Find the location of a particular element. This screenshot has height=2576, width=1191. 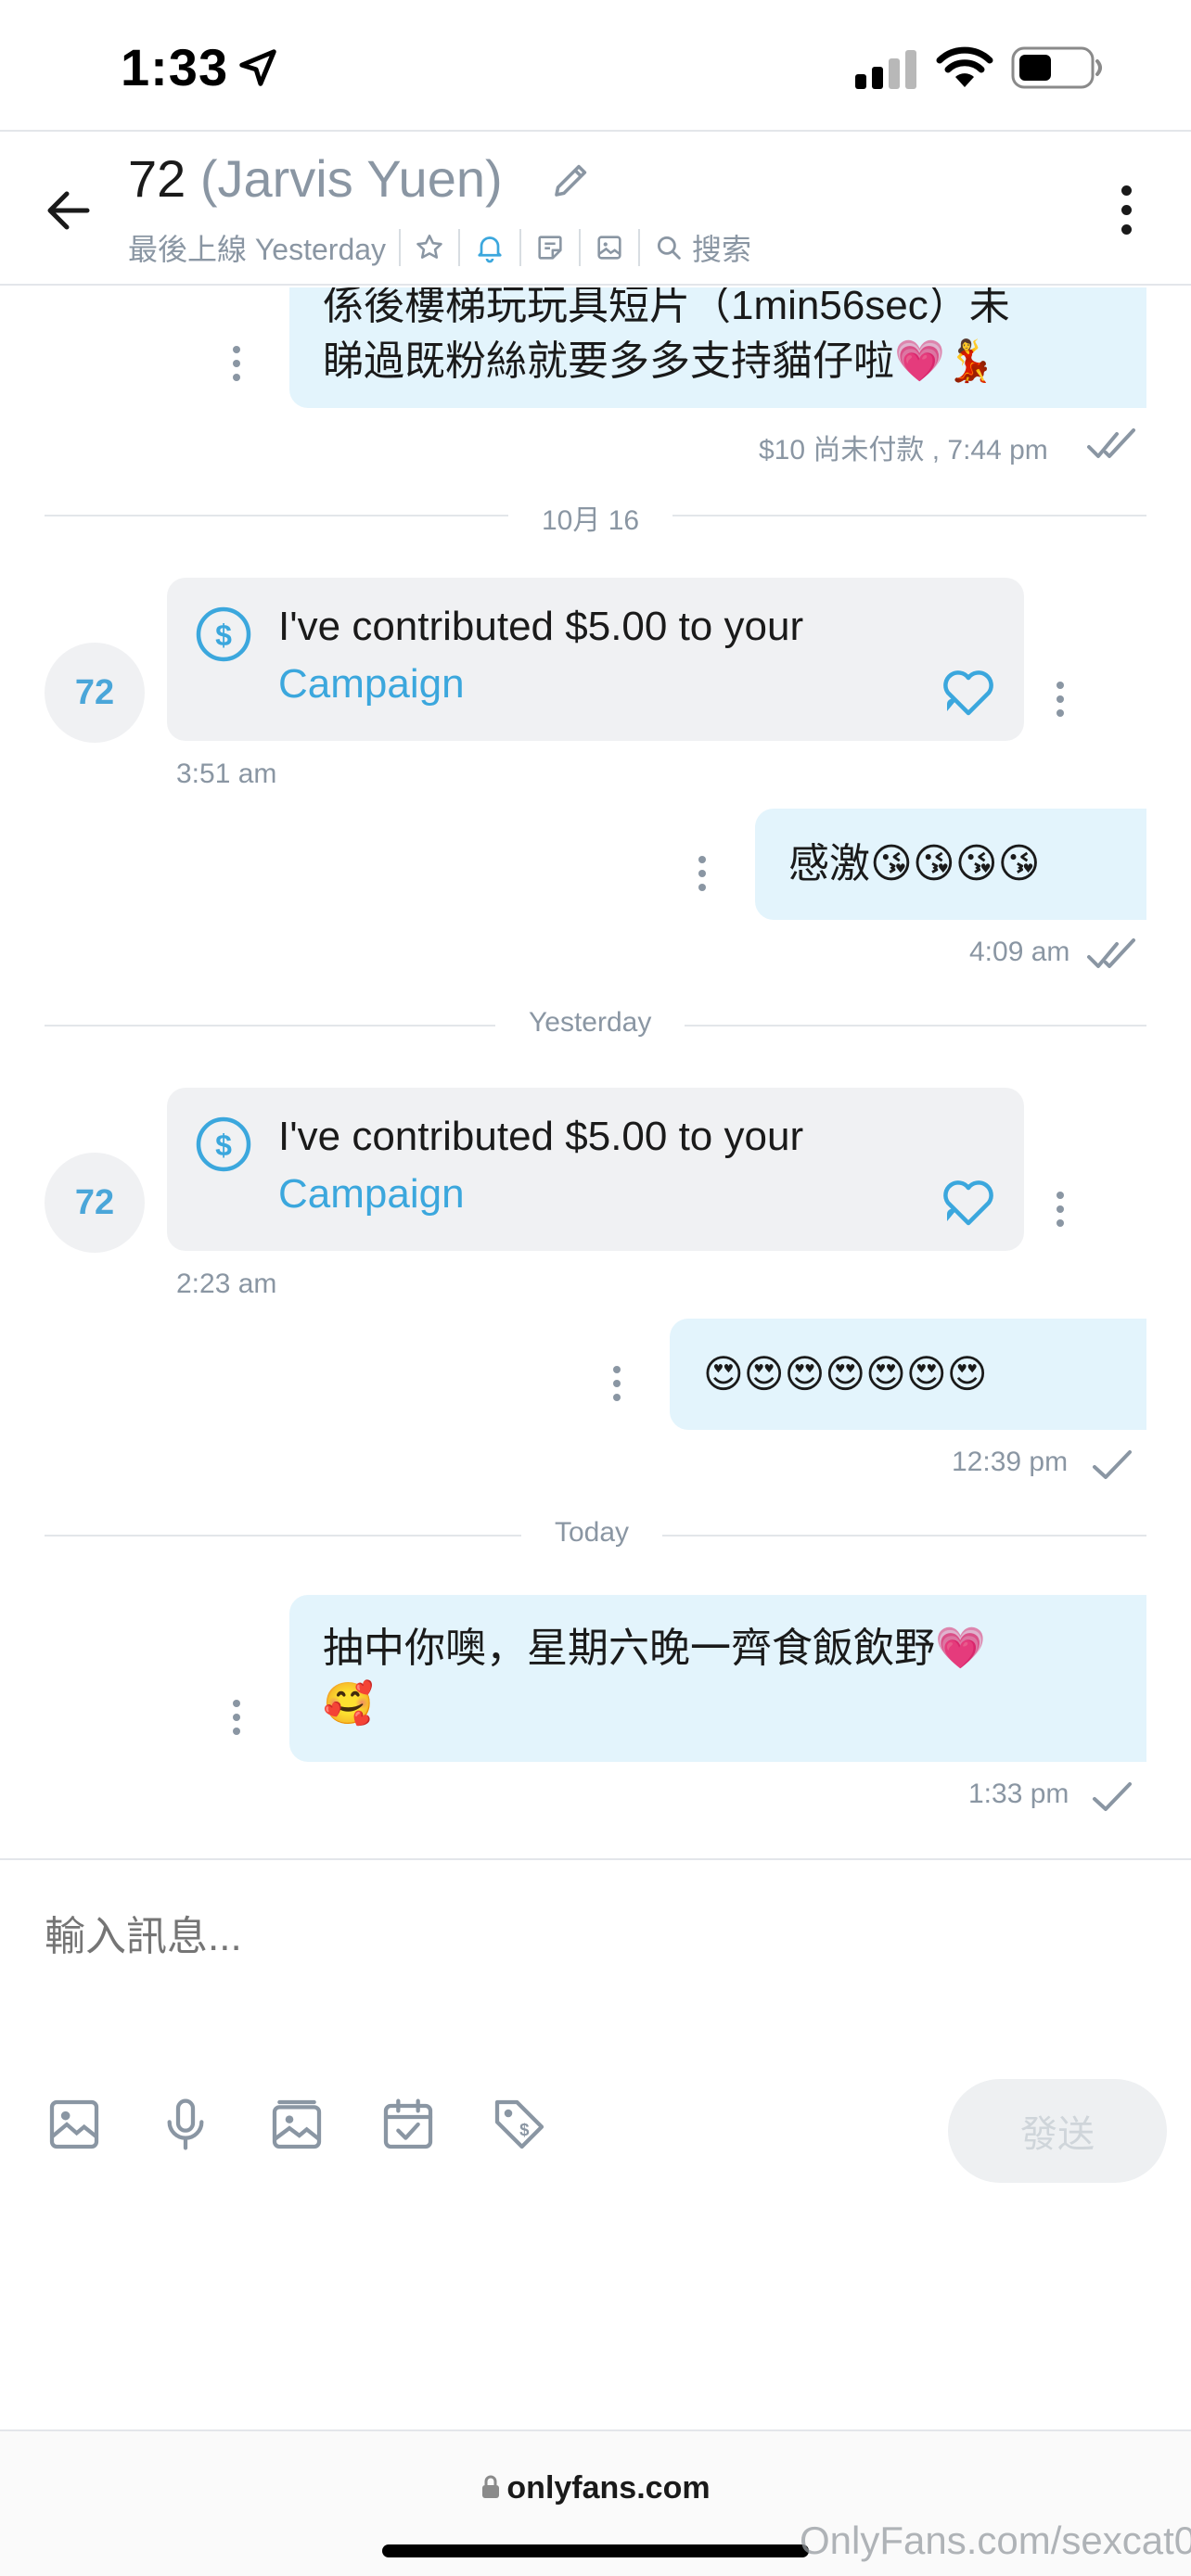

pencil-icon is located at coordinates (571, 180).